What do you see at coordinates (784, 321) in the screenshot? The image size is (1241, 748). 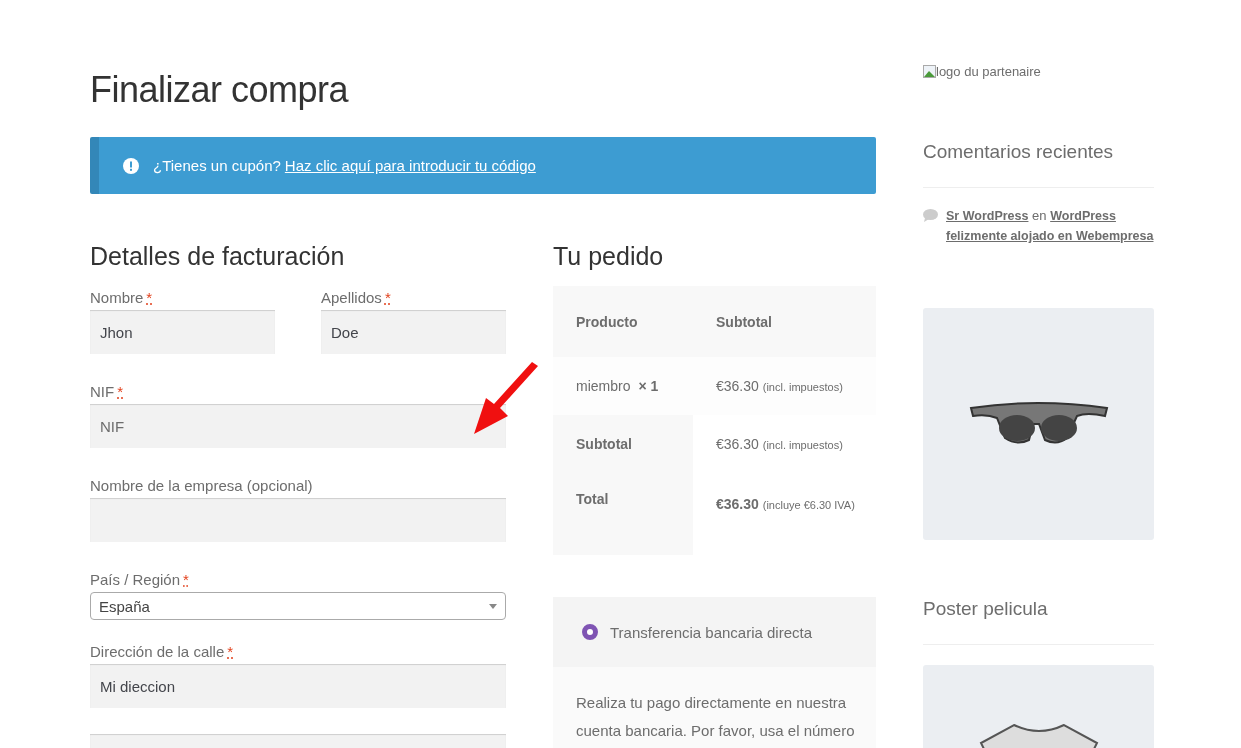 I see `column-header: Subtotal` at bounding box center [784, 321].